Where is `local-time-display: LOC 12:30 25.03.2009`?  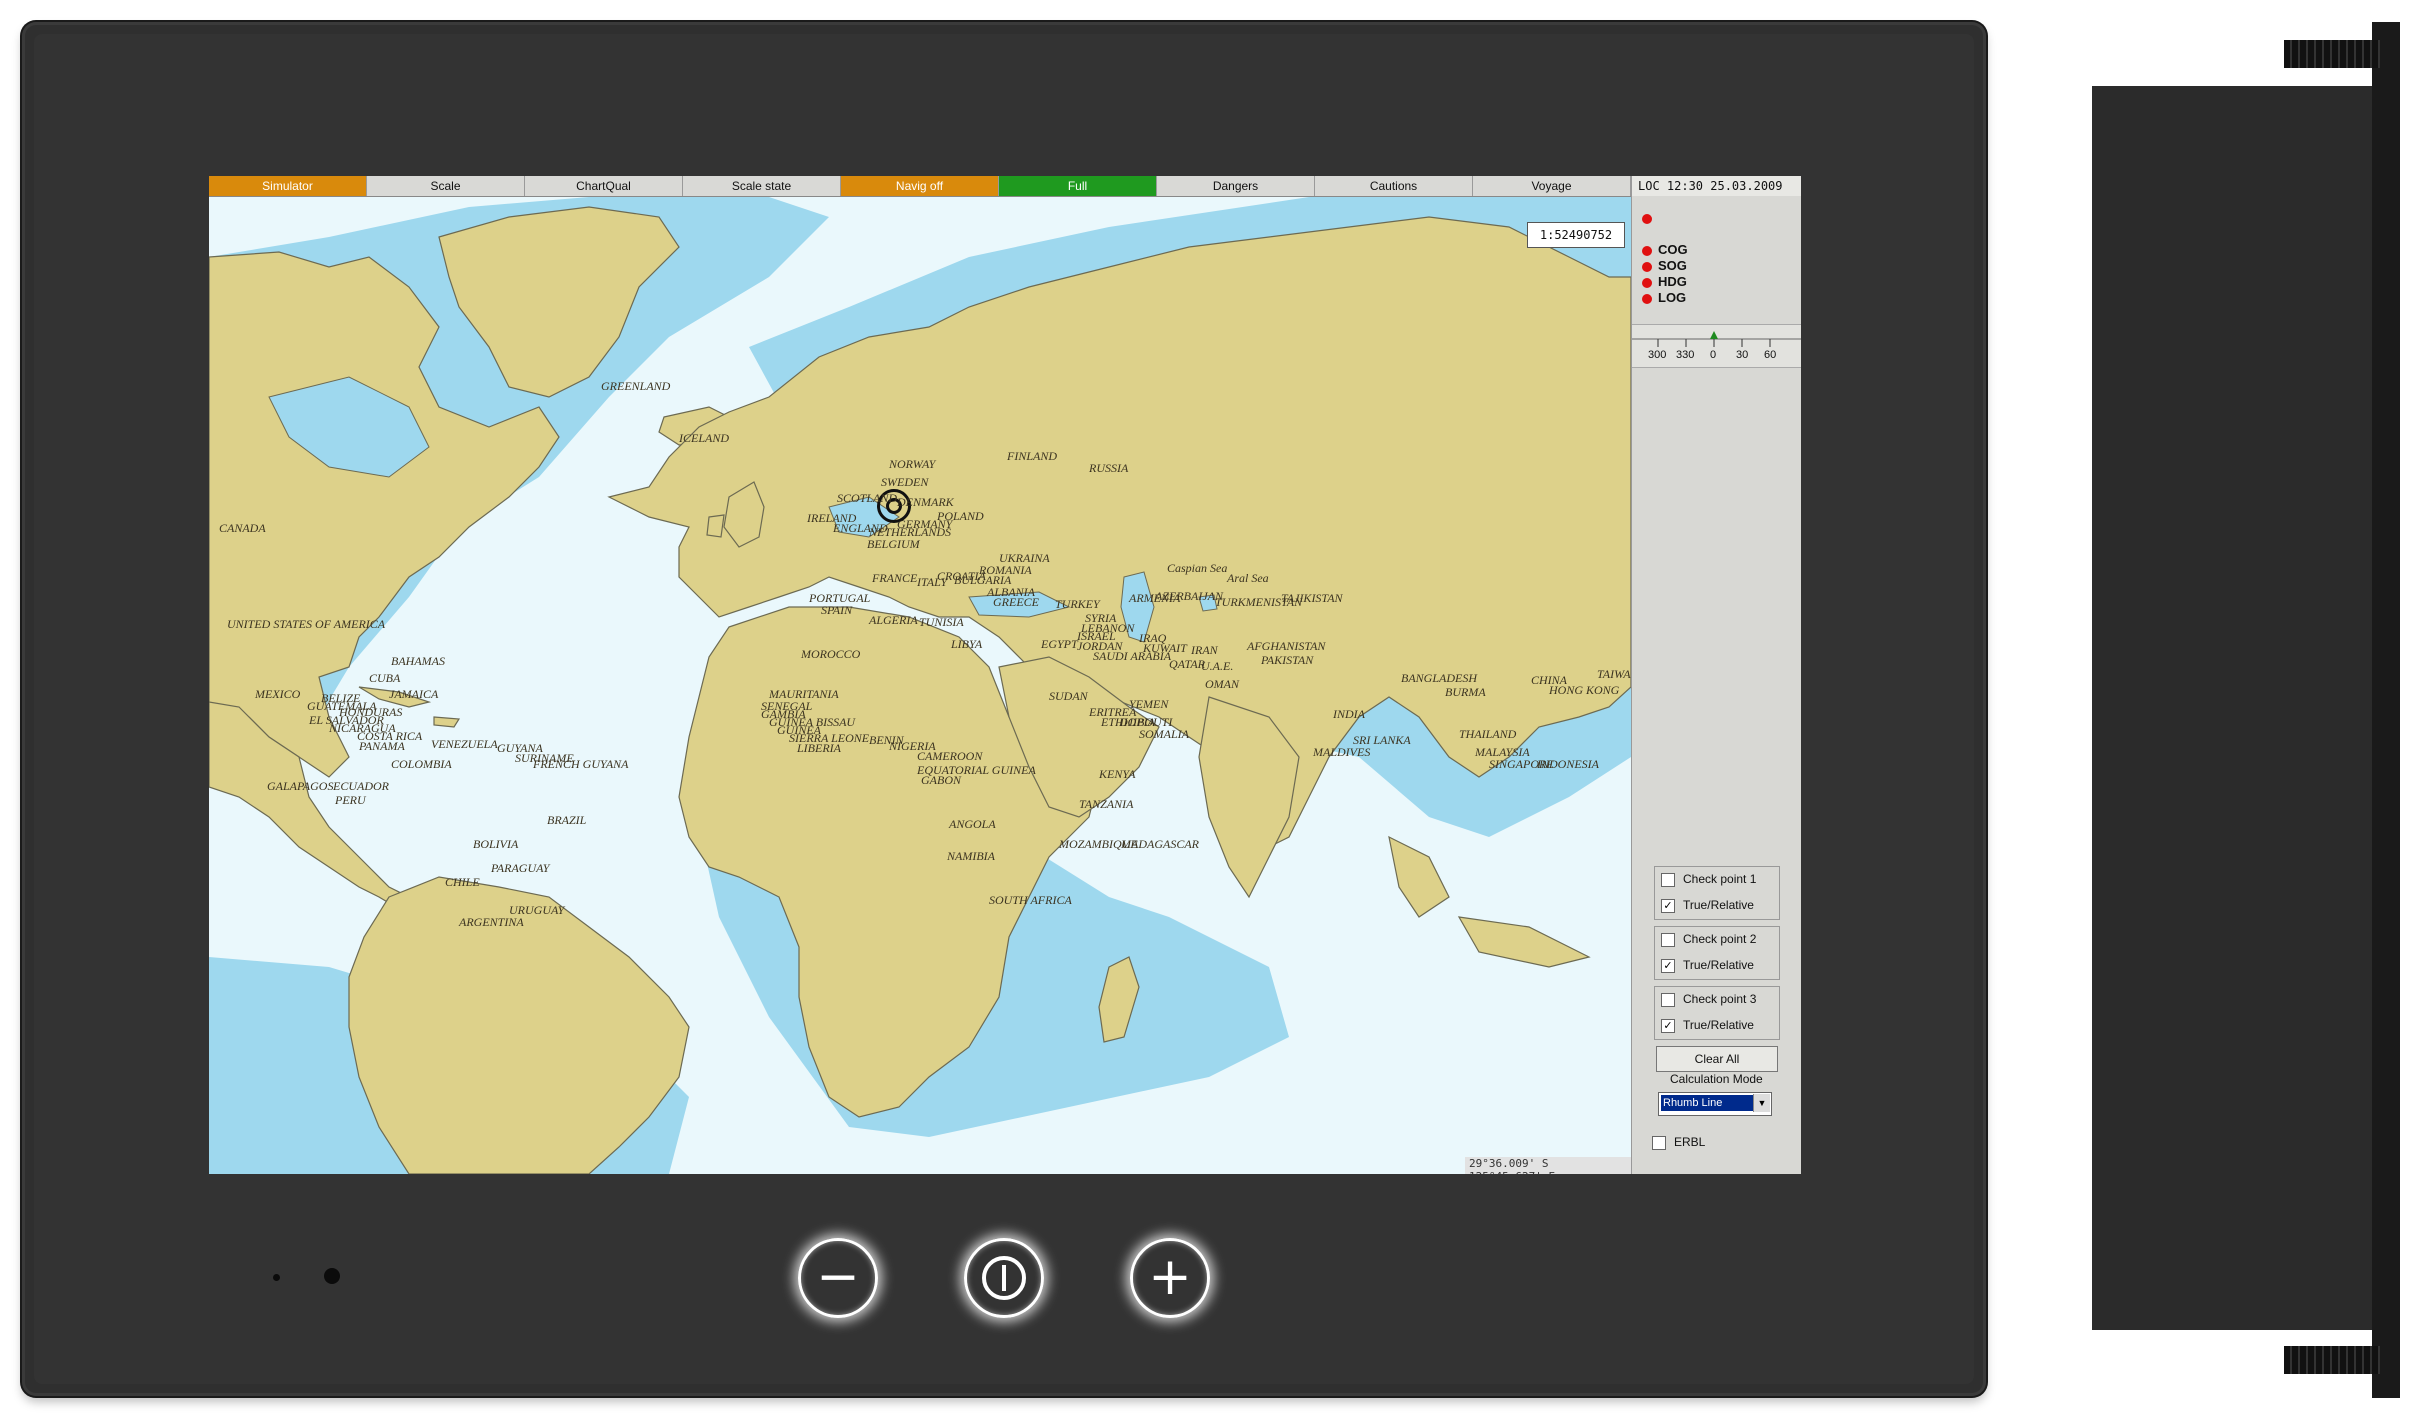
local-time-display: LOC 12:30 25.03.2009 is located at coordinates (1716, 186).